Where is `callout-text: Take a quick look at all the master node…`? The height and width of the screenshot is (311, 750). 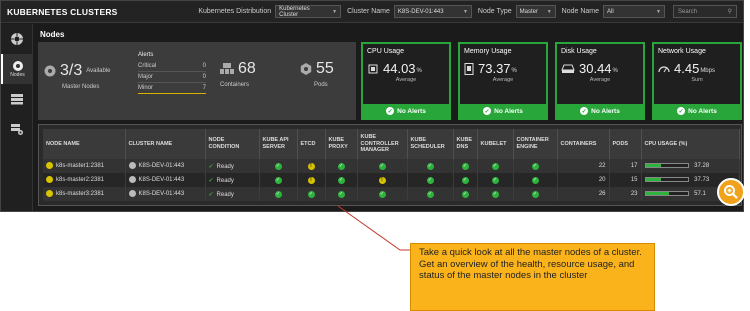 callout-text: Take a quick look at all the master node… is located at coordinates (530, 264).